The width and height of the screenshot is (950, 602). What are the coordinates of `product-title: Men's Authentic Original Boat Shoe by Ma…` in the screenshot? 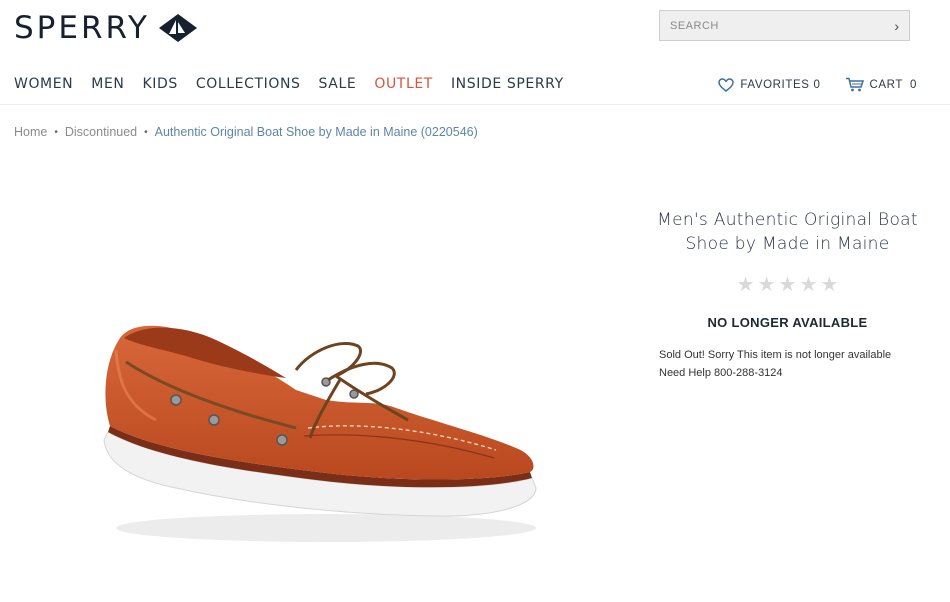 It's located at (787, 232).